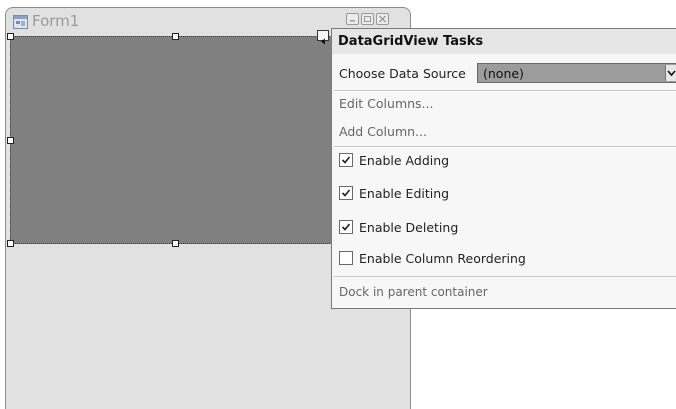 The height and width of the screenshot is (409, 676). What do you see at coordinates (504, 41) in the screenshot?
I see `panel-header: DataGridView Tasks` at bounding box center [504, 41].